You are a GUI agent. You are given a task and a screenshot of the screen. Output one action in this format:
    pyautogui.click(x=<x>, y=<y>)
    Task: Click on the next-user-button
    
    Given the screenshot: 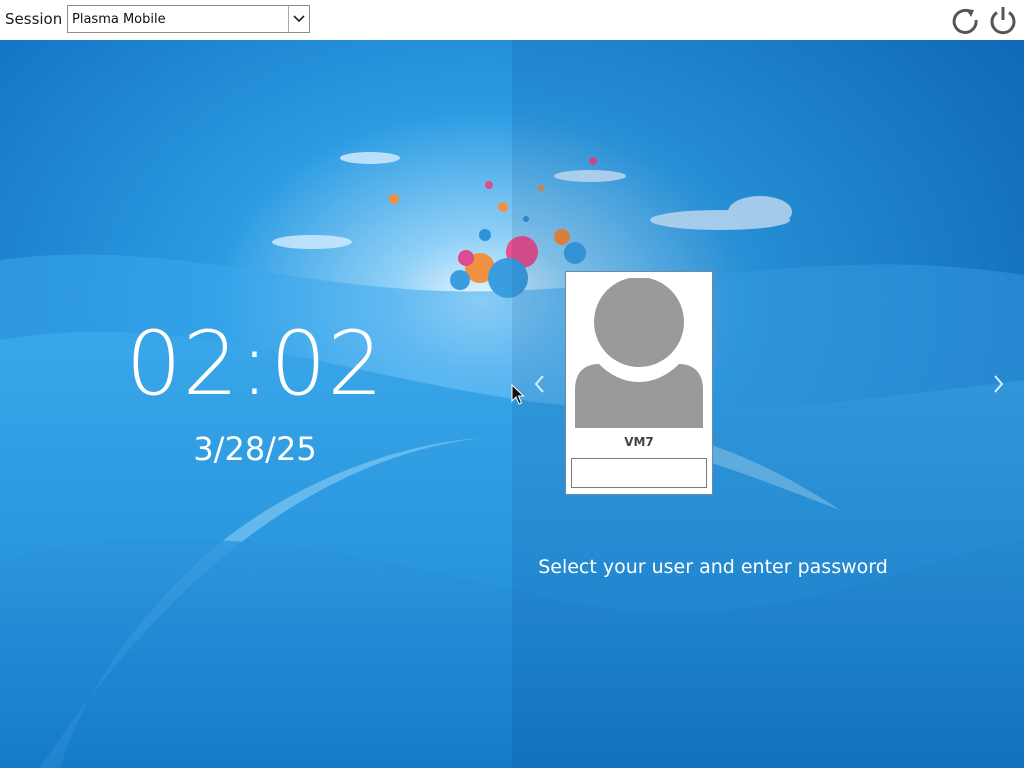 What is the action you would take?
    pyautogui.click(x=998, y=384)
    